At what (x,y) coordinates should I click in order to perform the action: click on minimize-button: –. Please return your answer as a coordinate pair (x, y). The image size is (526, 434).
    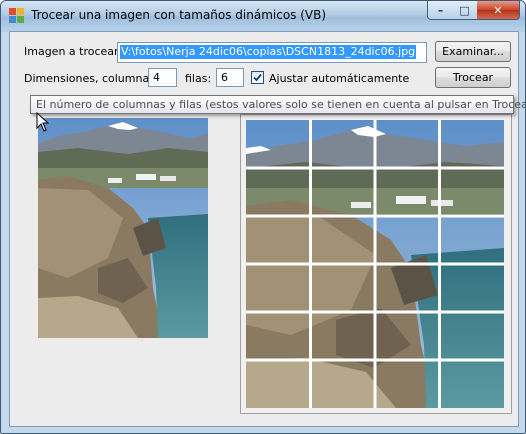
    Looking at the image, I should click on (440, 10).